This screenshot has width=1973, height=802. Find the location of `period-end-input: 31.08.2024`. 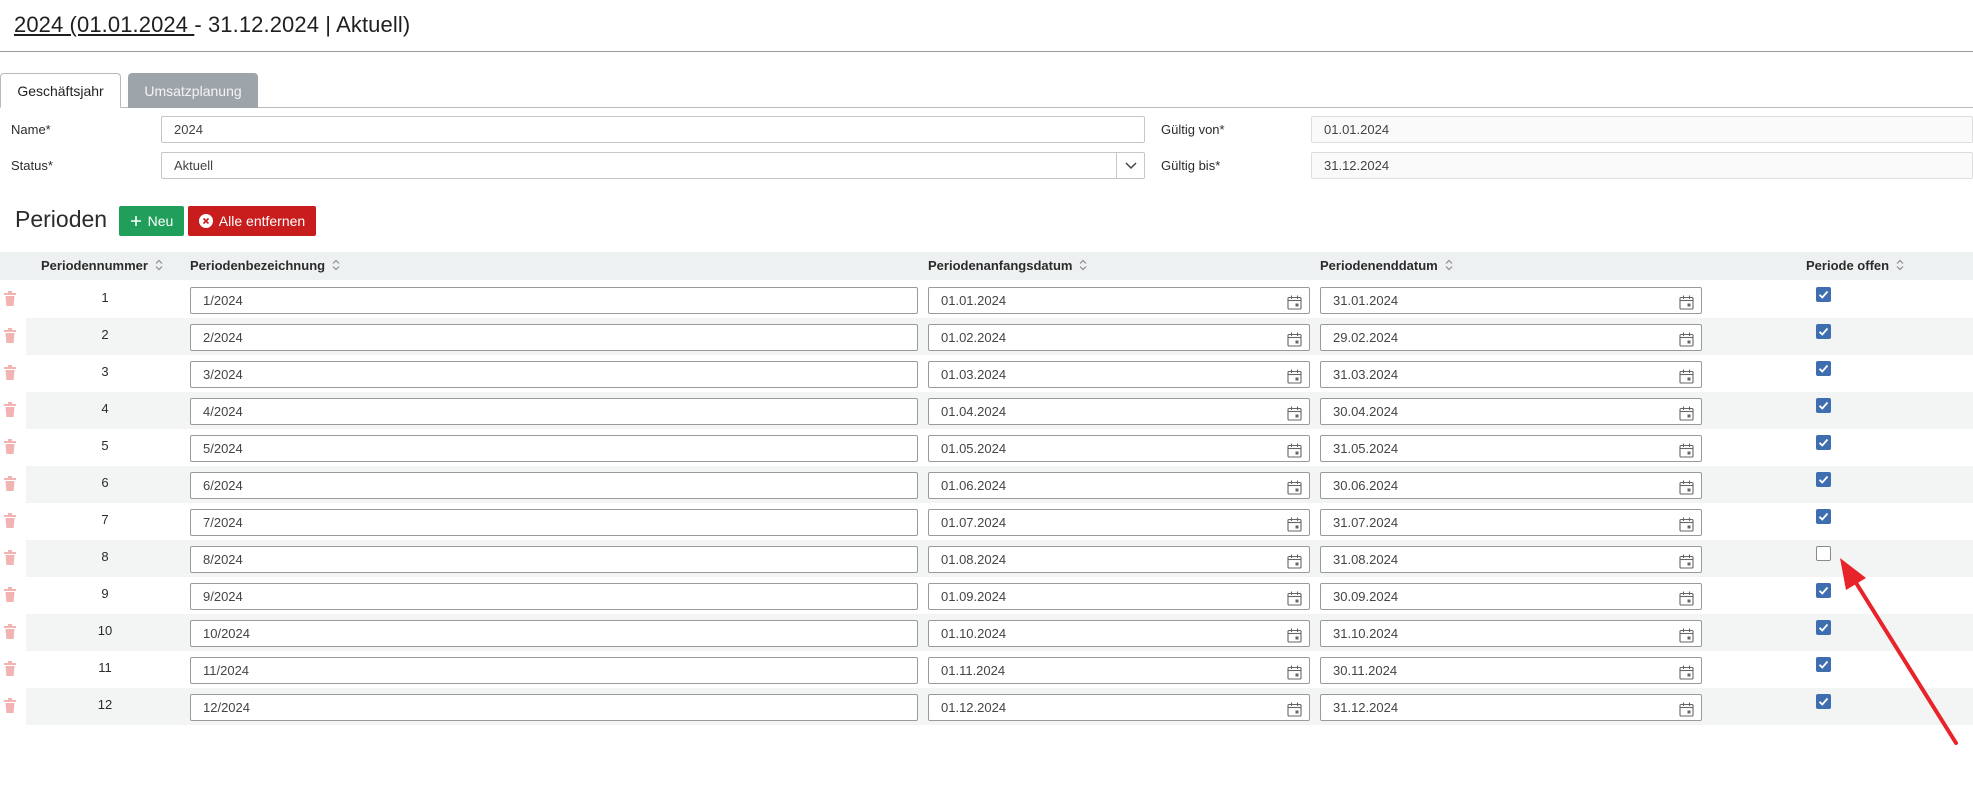

period-end-input: 31.08.2024 is located at coordinates (1511, 559).